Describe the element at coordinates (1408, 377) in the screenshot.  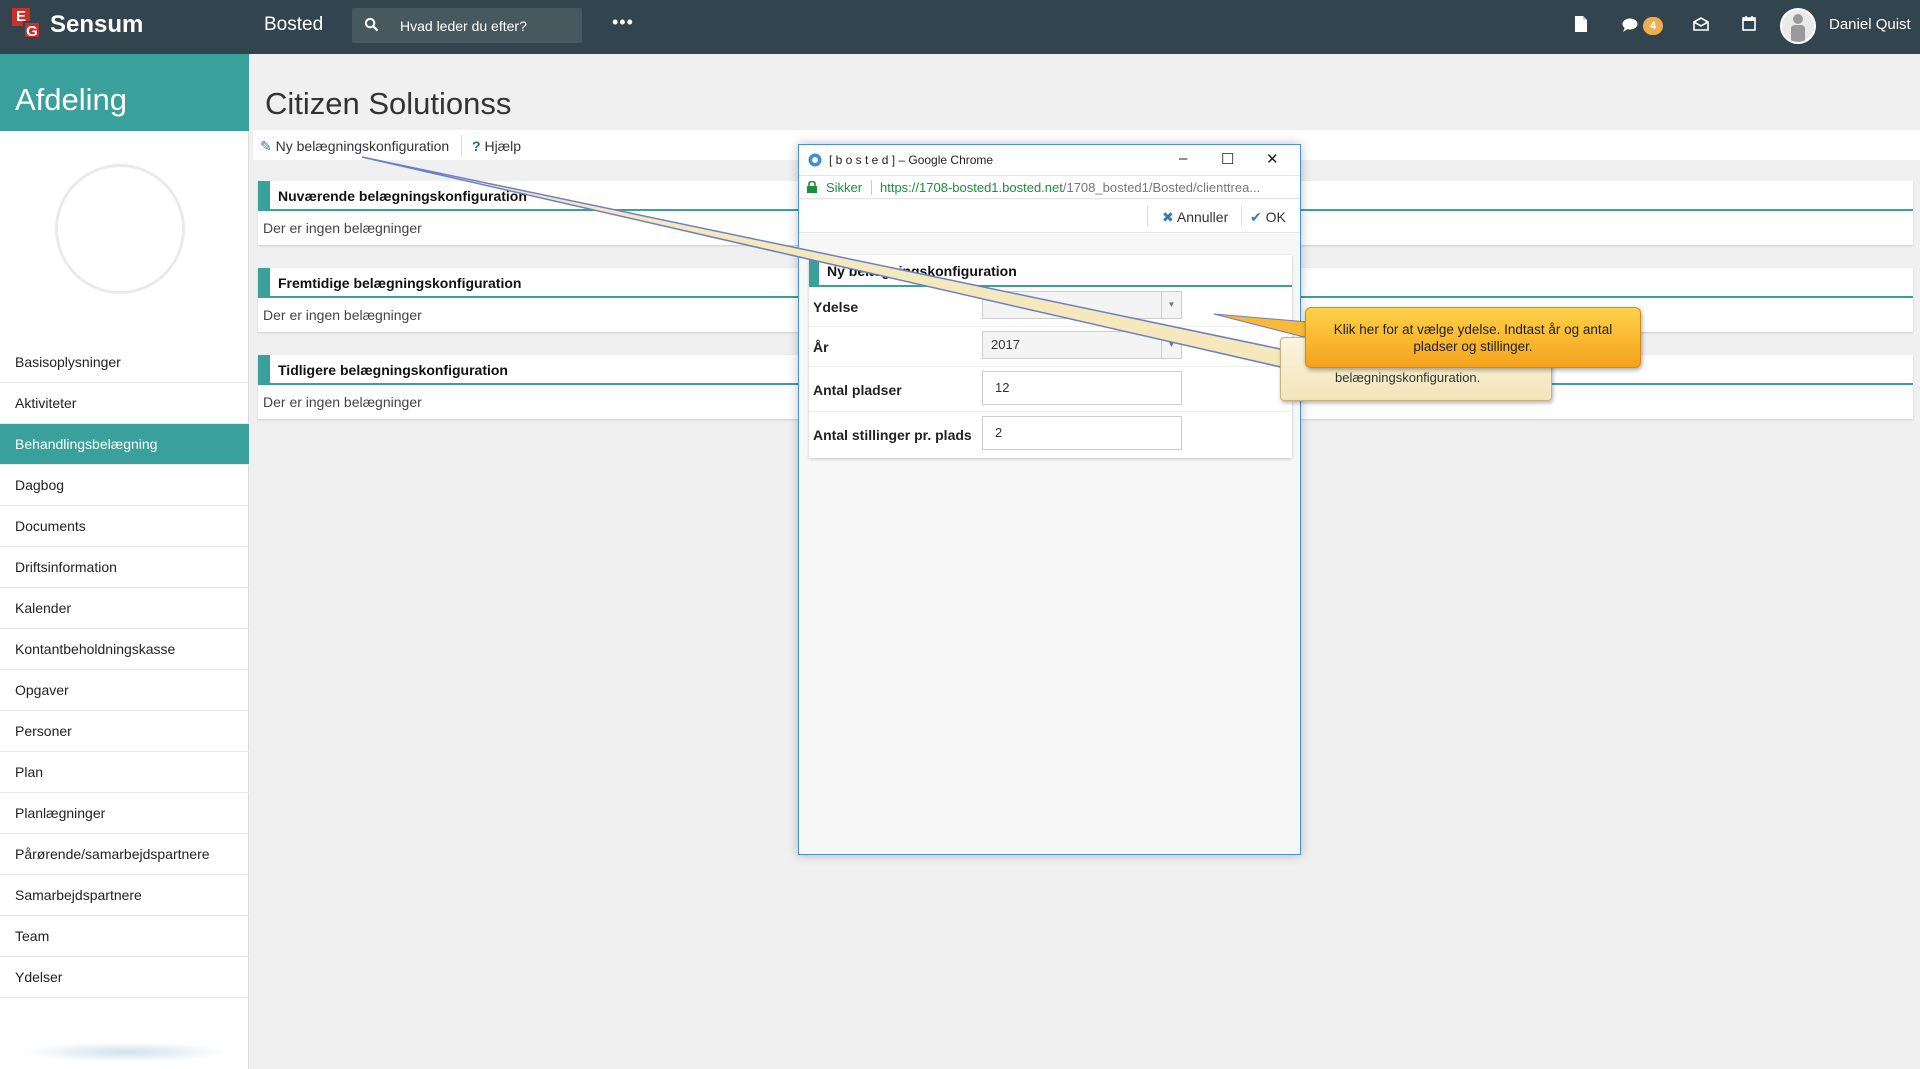
I see `back-callout-text: belægningskonfiguration.` at that location.